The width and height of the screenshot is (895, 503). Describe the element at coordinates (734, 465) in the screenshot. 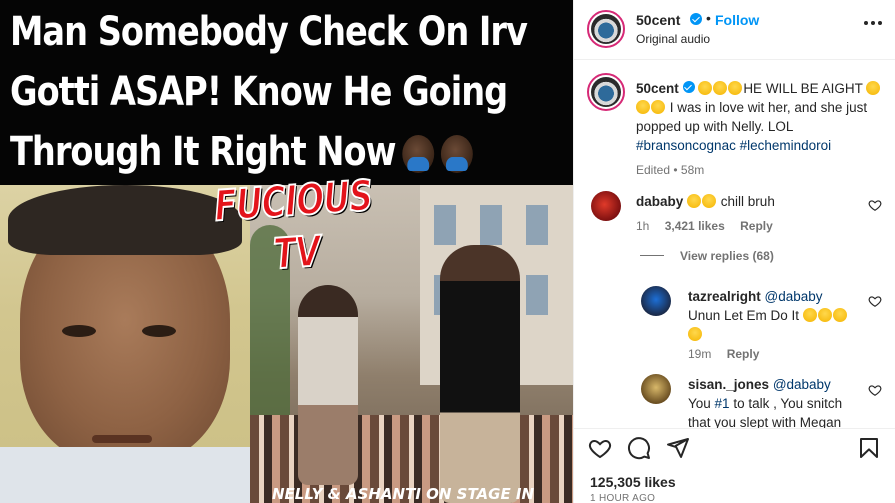

I see `post-action-bar: 125,305 likes 1 HOUR AGO` at that location.